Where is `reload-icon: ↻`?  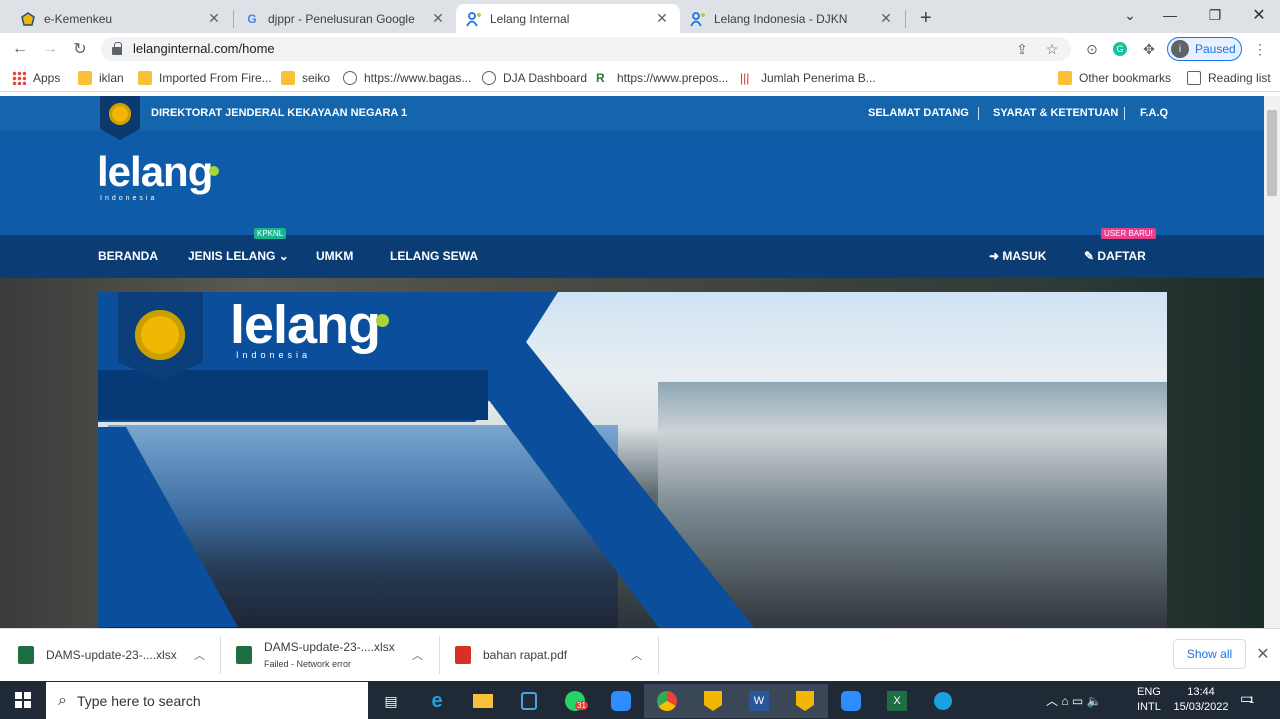 reload-icon: ↻ is located at coordinates (80, 49).